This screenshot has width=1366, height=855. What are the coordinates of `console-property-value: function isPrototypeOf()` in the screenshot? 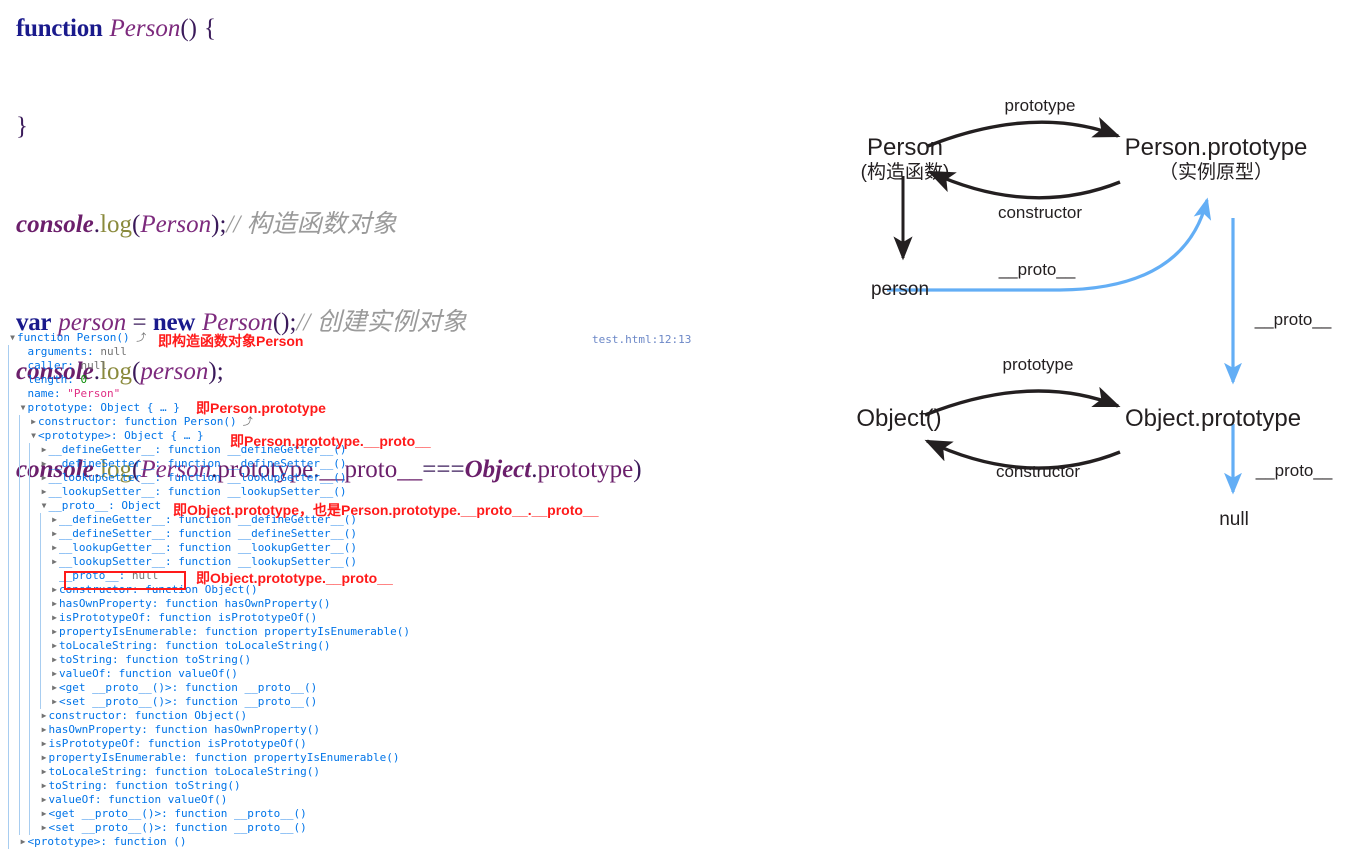 It's located at (227, 743).